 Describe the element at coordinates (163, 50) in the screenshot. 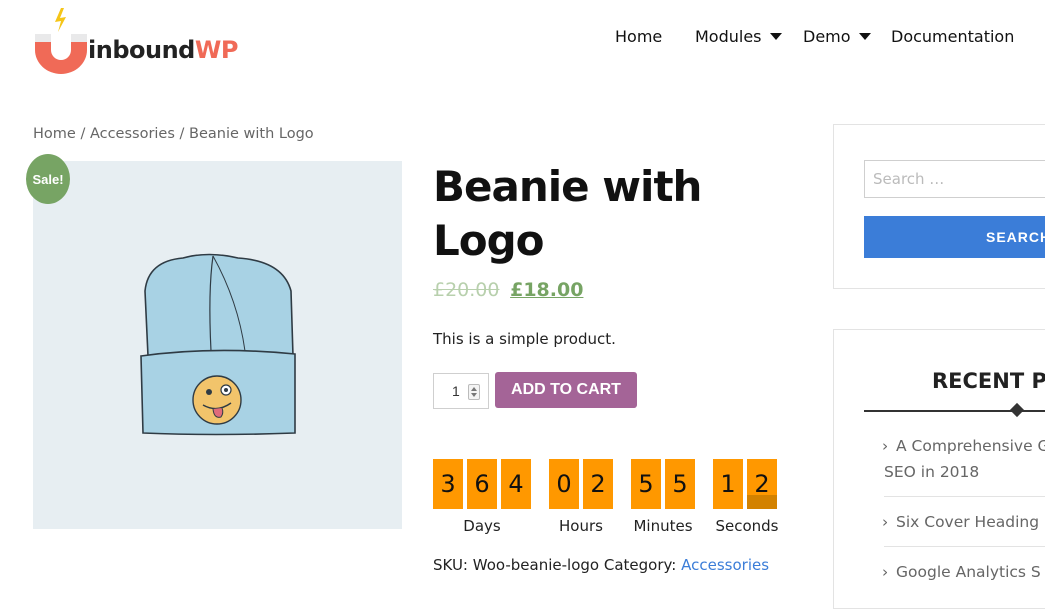

I see `logo-text: inboundWP` at that location.